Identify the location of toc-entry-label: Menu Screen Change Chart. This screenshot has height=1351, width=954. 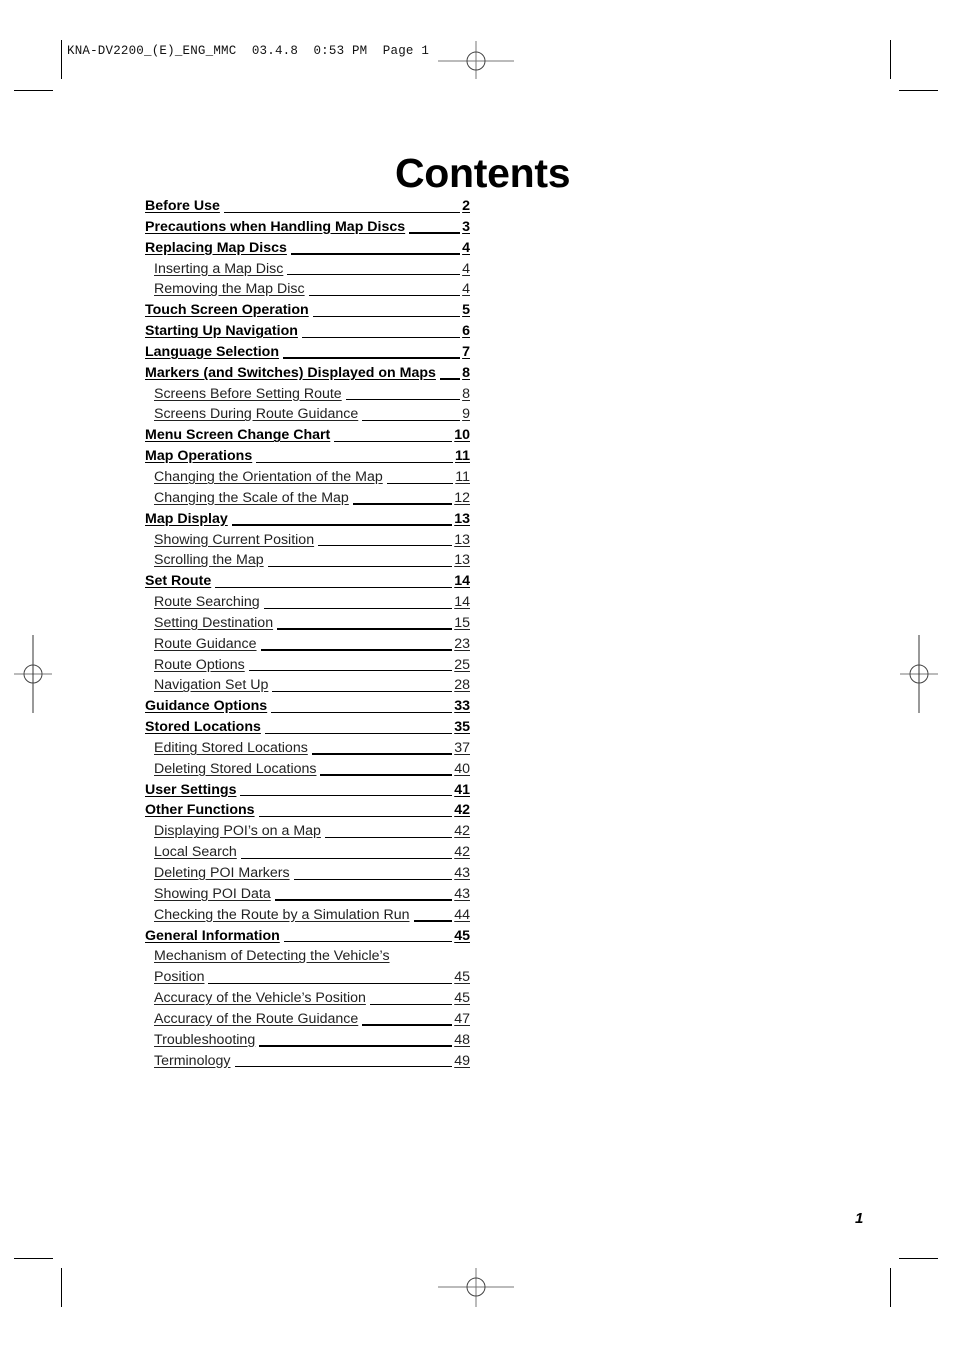
(240, 435).